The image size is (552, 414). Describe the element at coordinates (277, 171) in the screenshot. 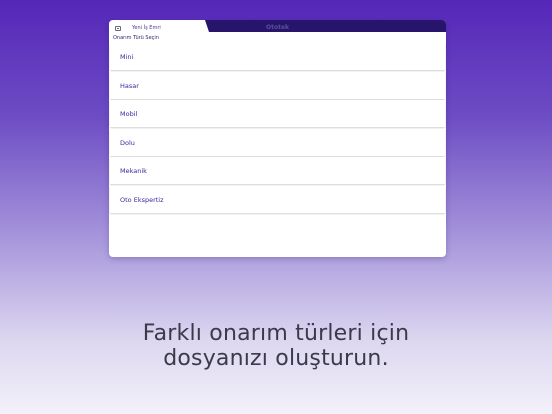

I see `repair-type-mekanik: Mekanik` at that location.